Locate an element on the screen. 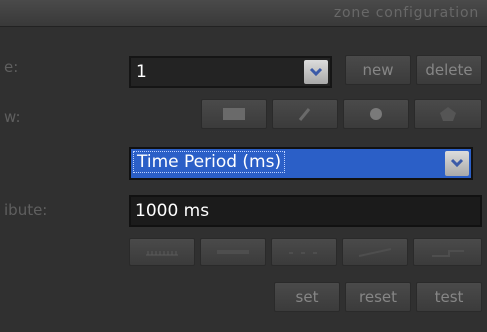 The height and width of the screenshot is (332, 487). rectangle-icon is located at coordinates (234, 114).